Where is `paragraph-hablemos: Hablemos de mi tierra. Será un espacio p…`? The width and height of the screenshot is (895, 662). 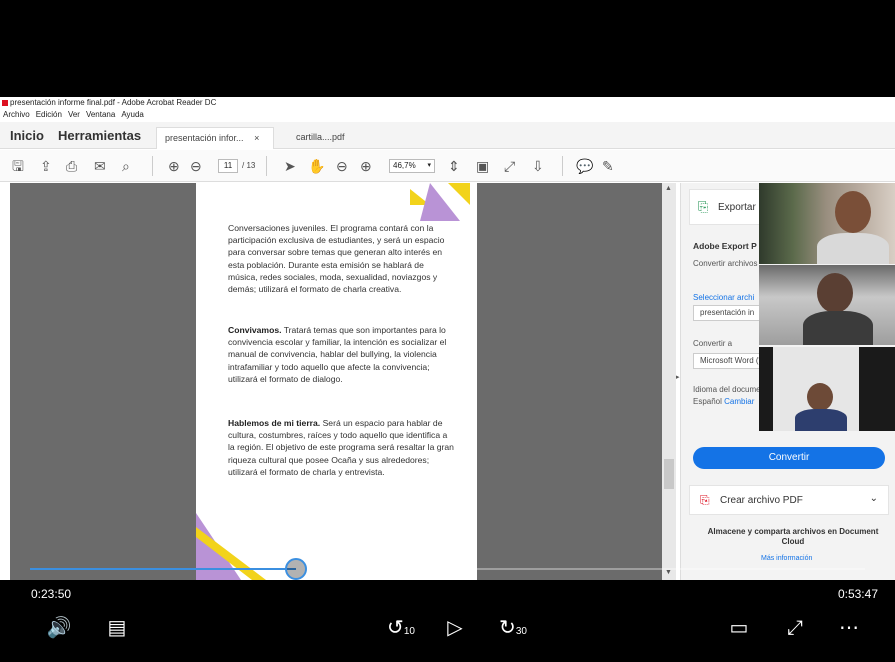
paragraph-hablemos: Hablemos de mi tierra. Será un espacio p… is located at coordinates (341, 447).